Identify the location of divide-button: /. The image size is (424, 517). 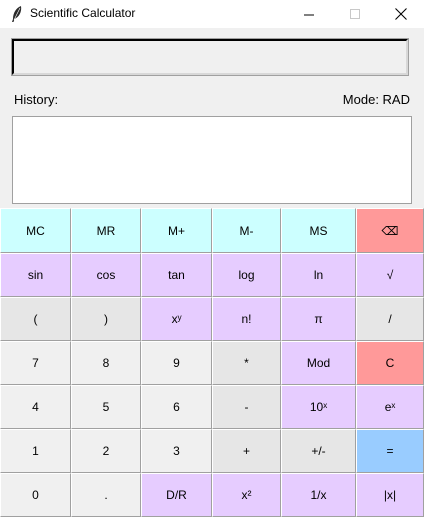
(390, 319).